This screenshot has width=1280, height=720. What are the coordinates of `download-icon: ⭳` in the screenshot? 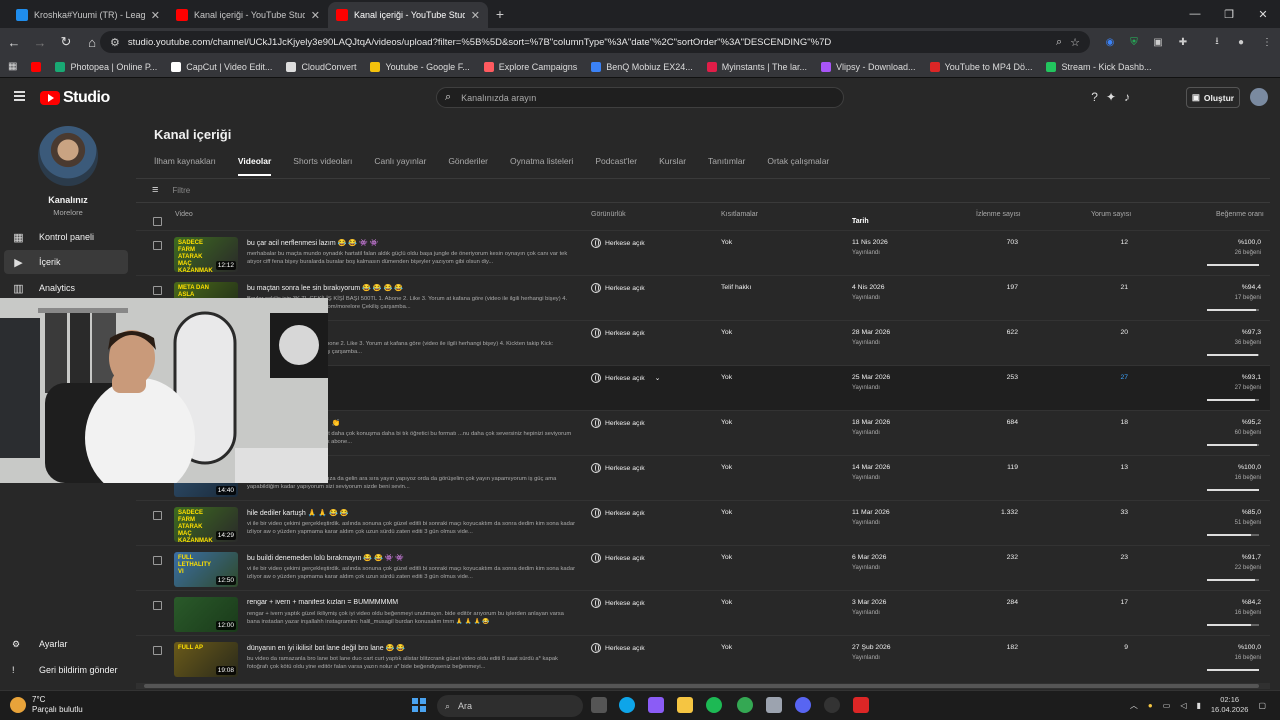 It's located at (1217, 42).